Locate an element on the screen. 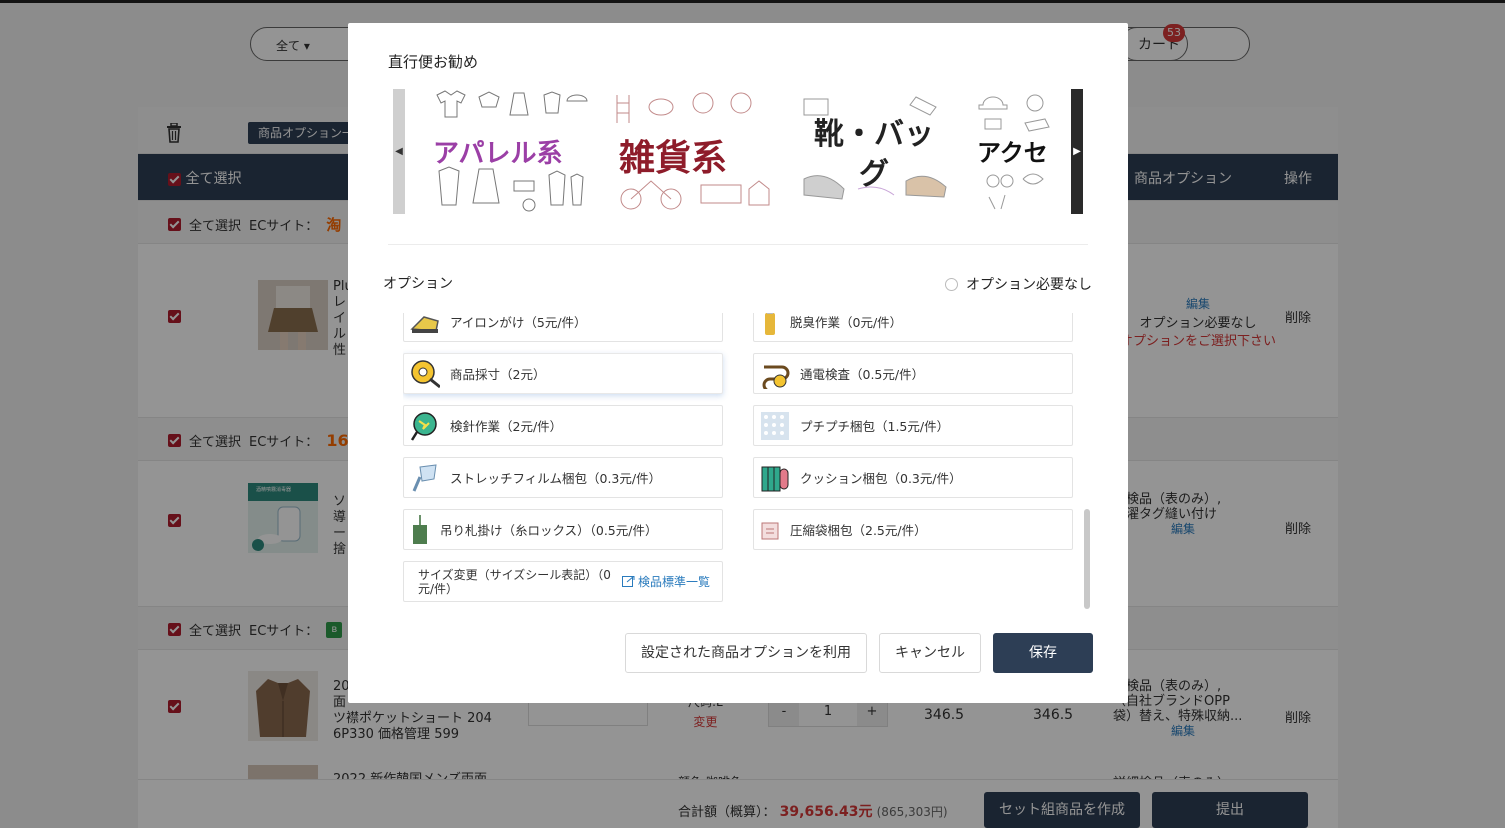 The width and height of the screenshot is (1505, 828). option-label: 圧縮袋梱包（2.5元/件） is located at coordinates (858, 530).